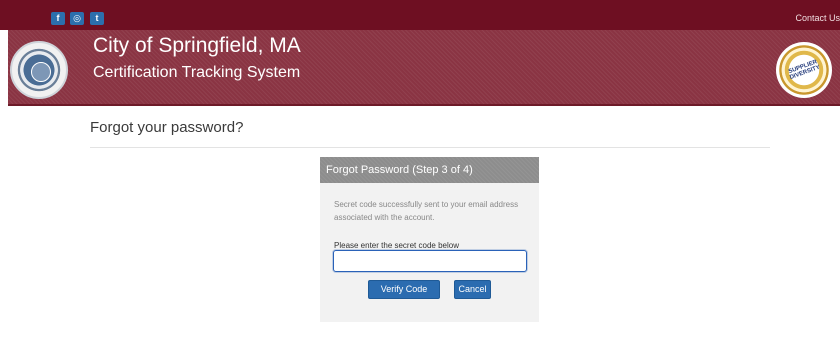 The width and height of the screenshot is (840, 351). What do you see at coordinates (420, 15) in the screenshot?
I see `top-bar: f ◎ t Contact Us` at bounding box center [420, 15].